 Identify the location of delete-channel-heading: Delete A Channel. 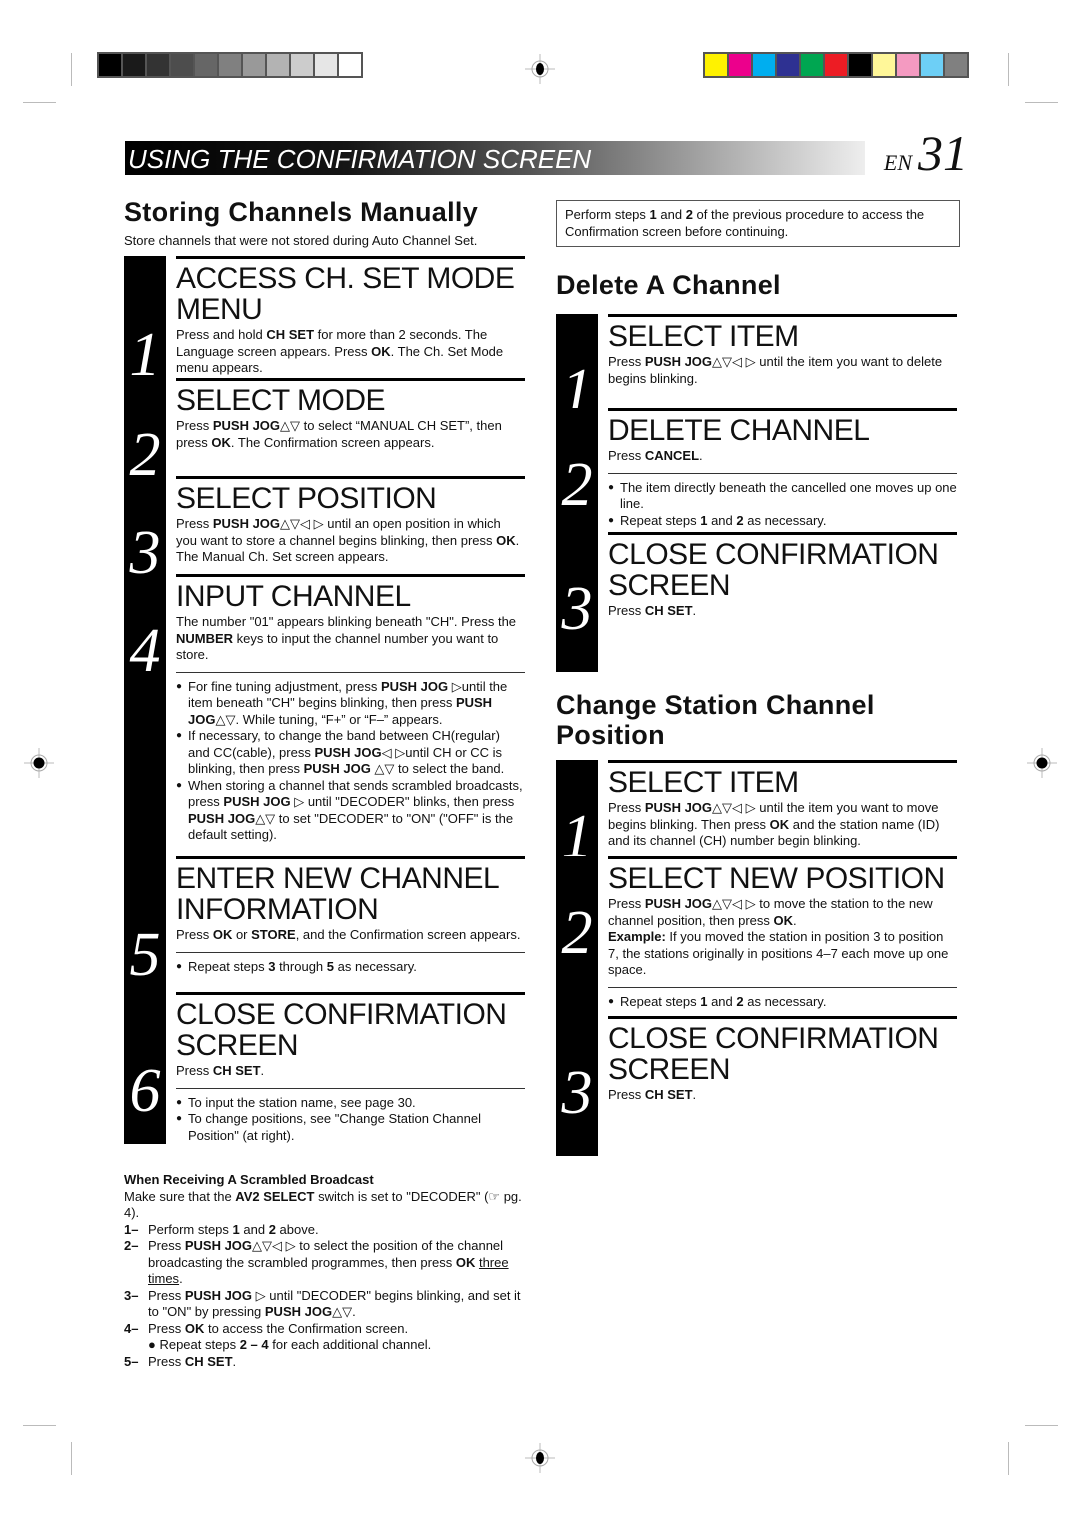
(668, 285).